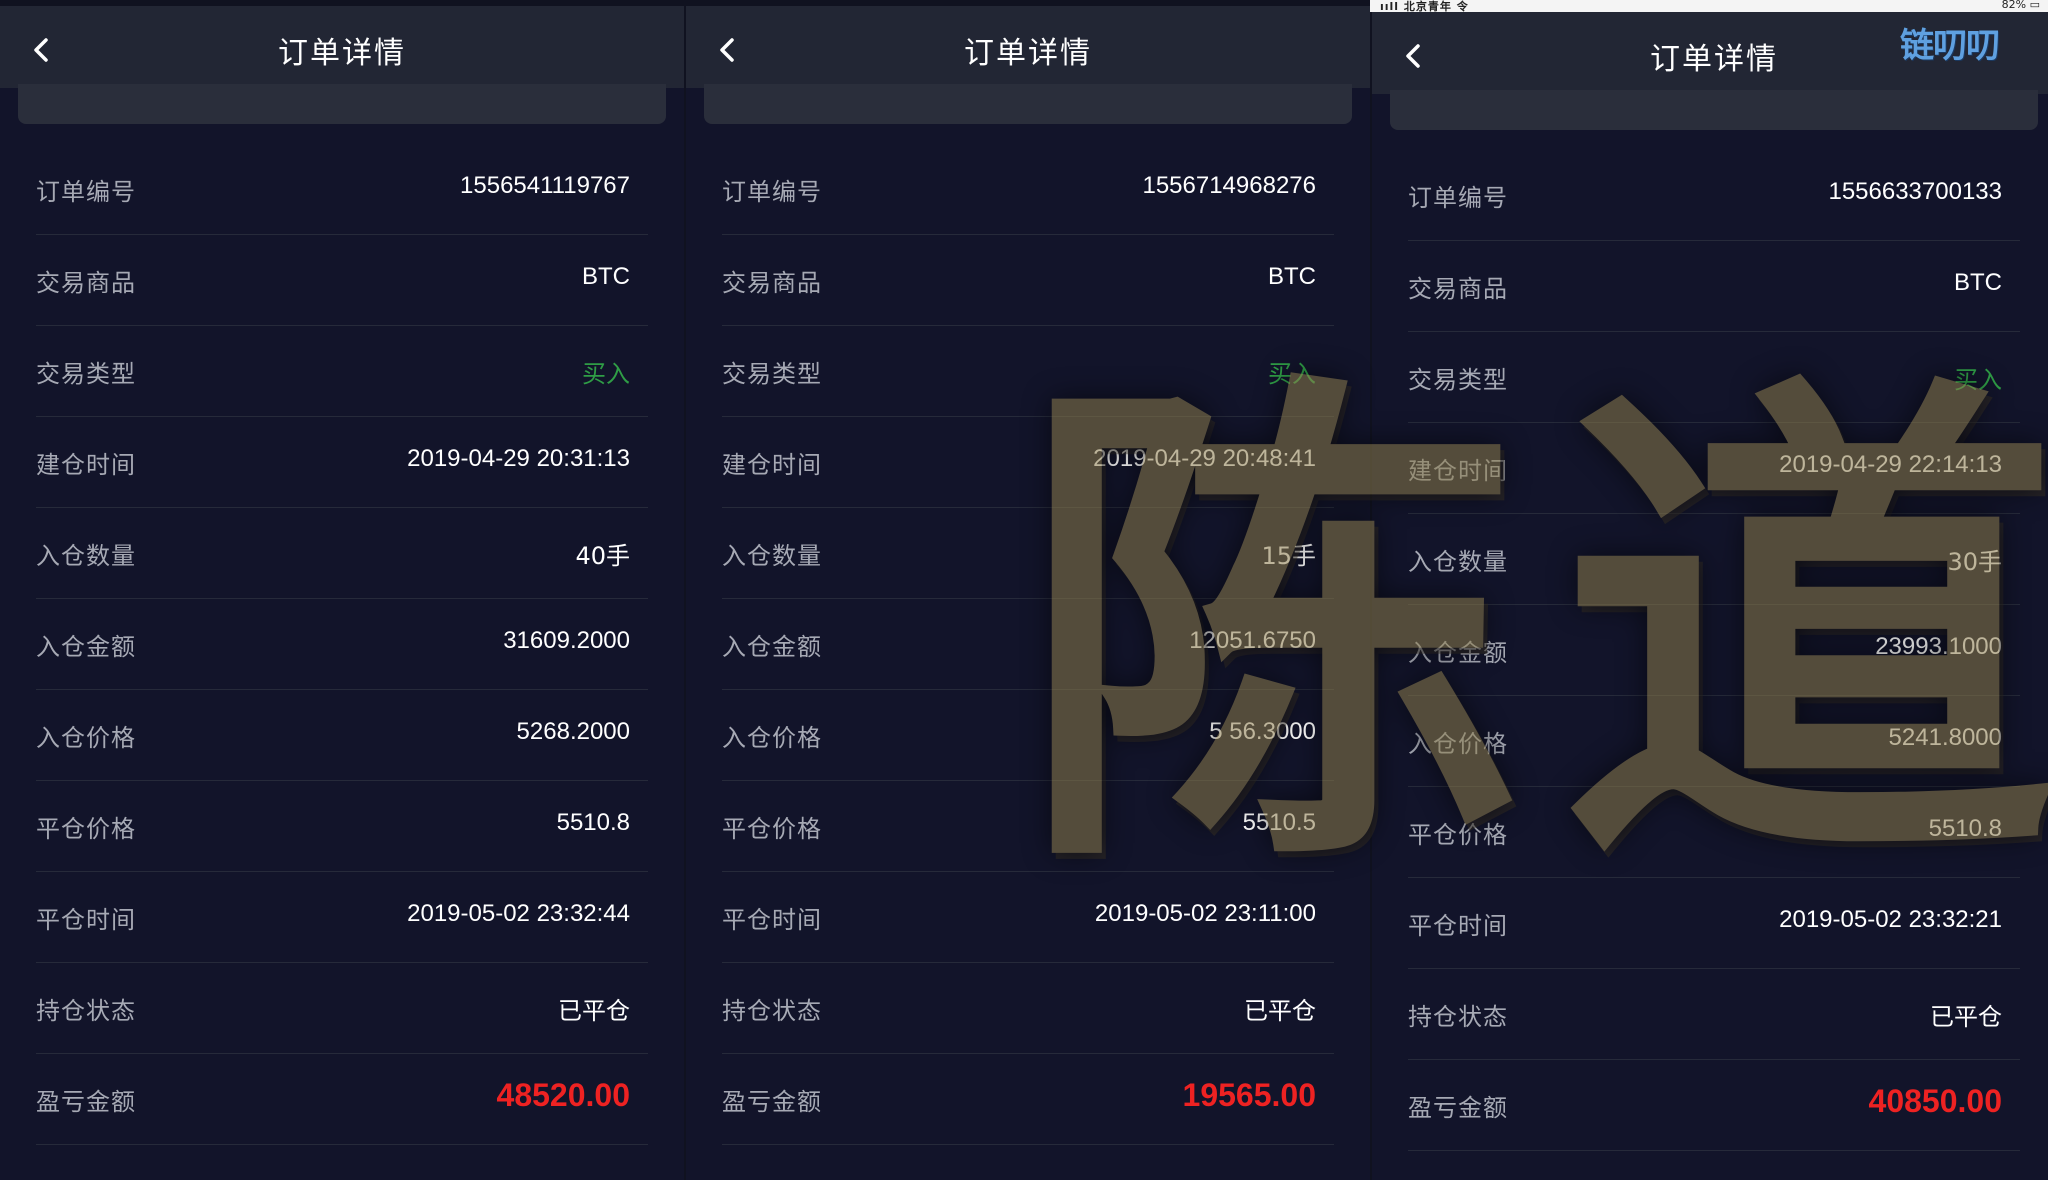 The image size is (2048, 1180). I want to click on row-open-price: 入仓价格 5268.2000, so click(342, 735).